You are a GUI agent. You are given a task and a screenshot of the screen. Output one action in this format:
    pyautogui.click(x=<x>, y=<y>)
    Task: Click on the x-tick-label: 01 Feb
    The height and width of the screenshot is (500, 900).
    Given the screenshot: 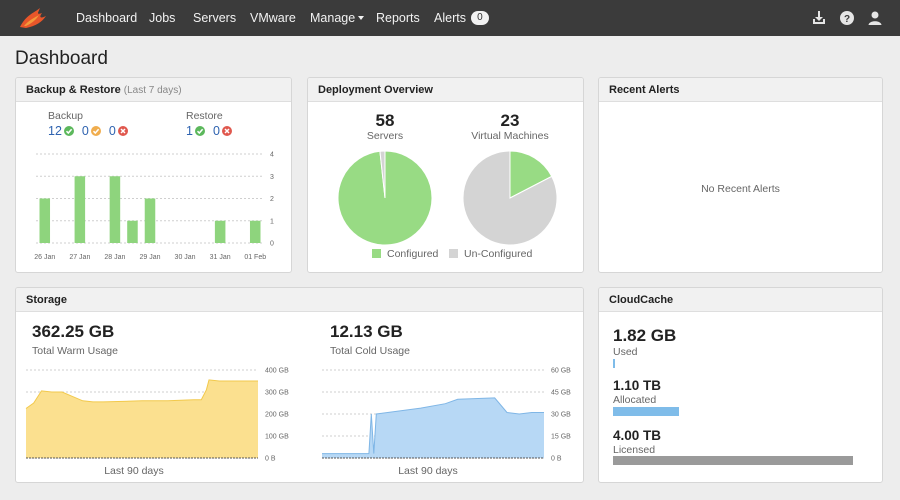 What is the action you would take?
    pyautogui.click(x=255, y=257)
    